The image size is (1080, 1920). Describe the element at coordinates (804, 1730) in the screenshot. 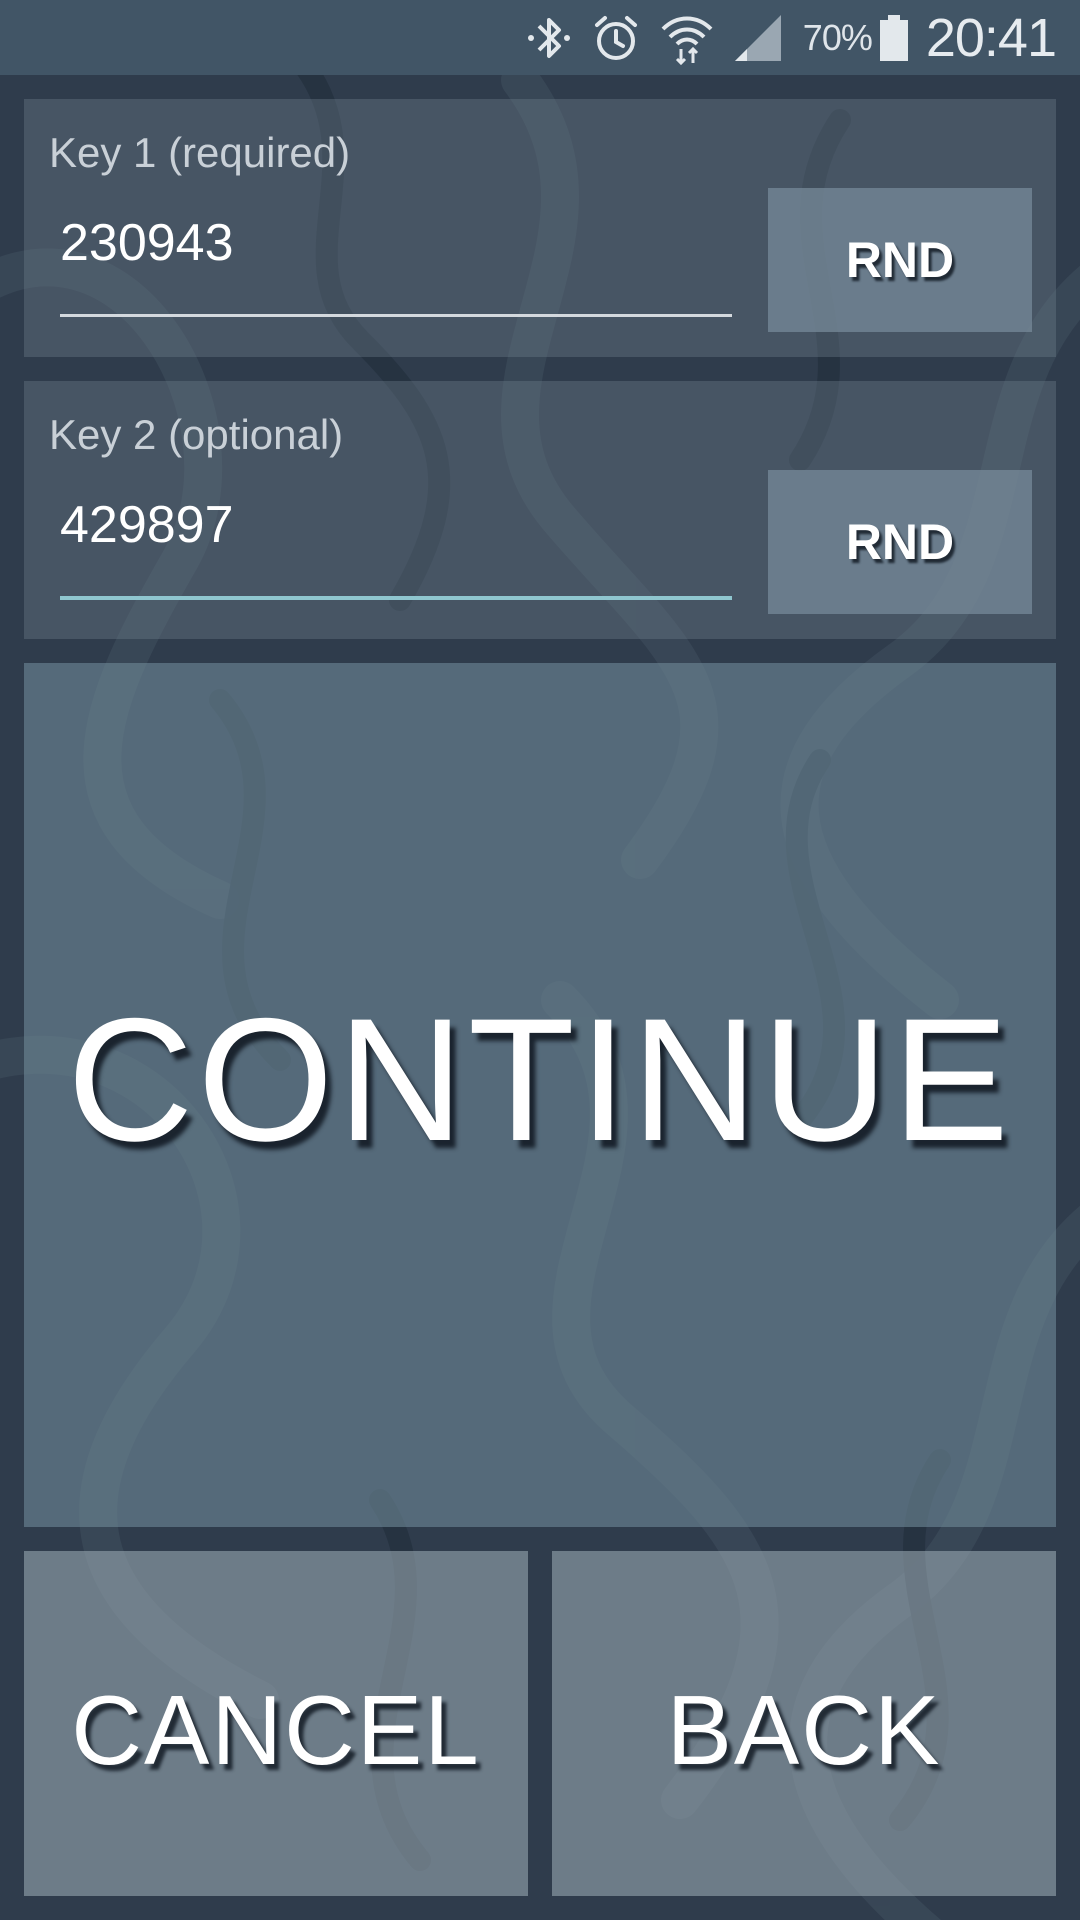

I see `back-label: BACK` at that location.